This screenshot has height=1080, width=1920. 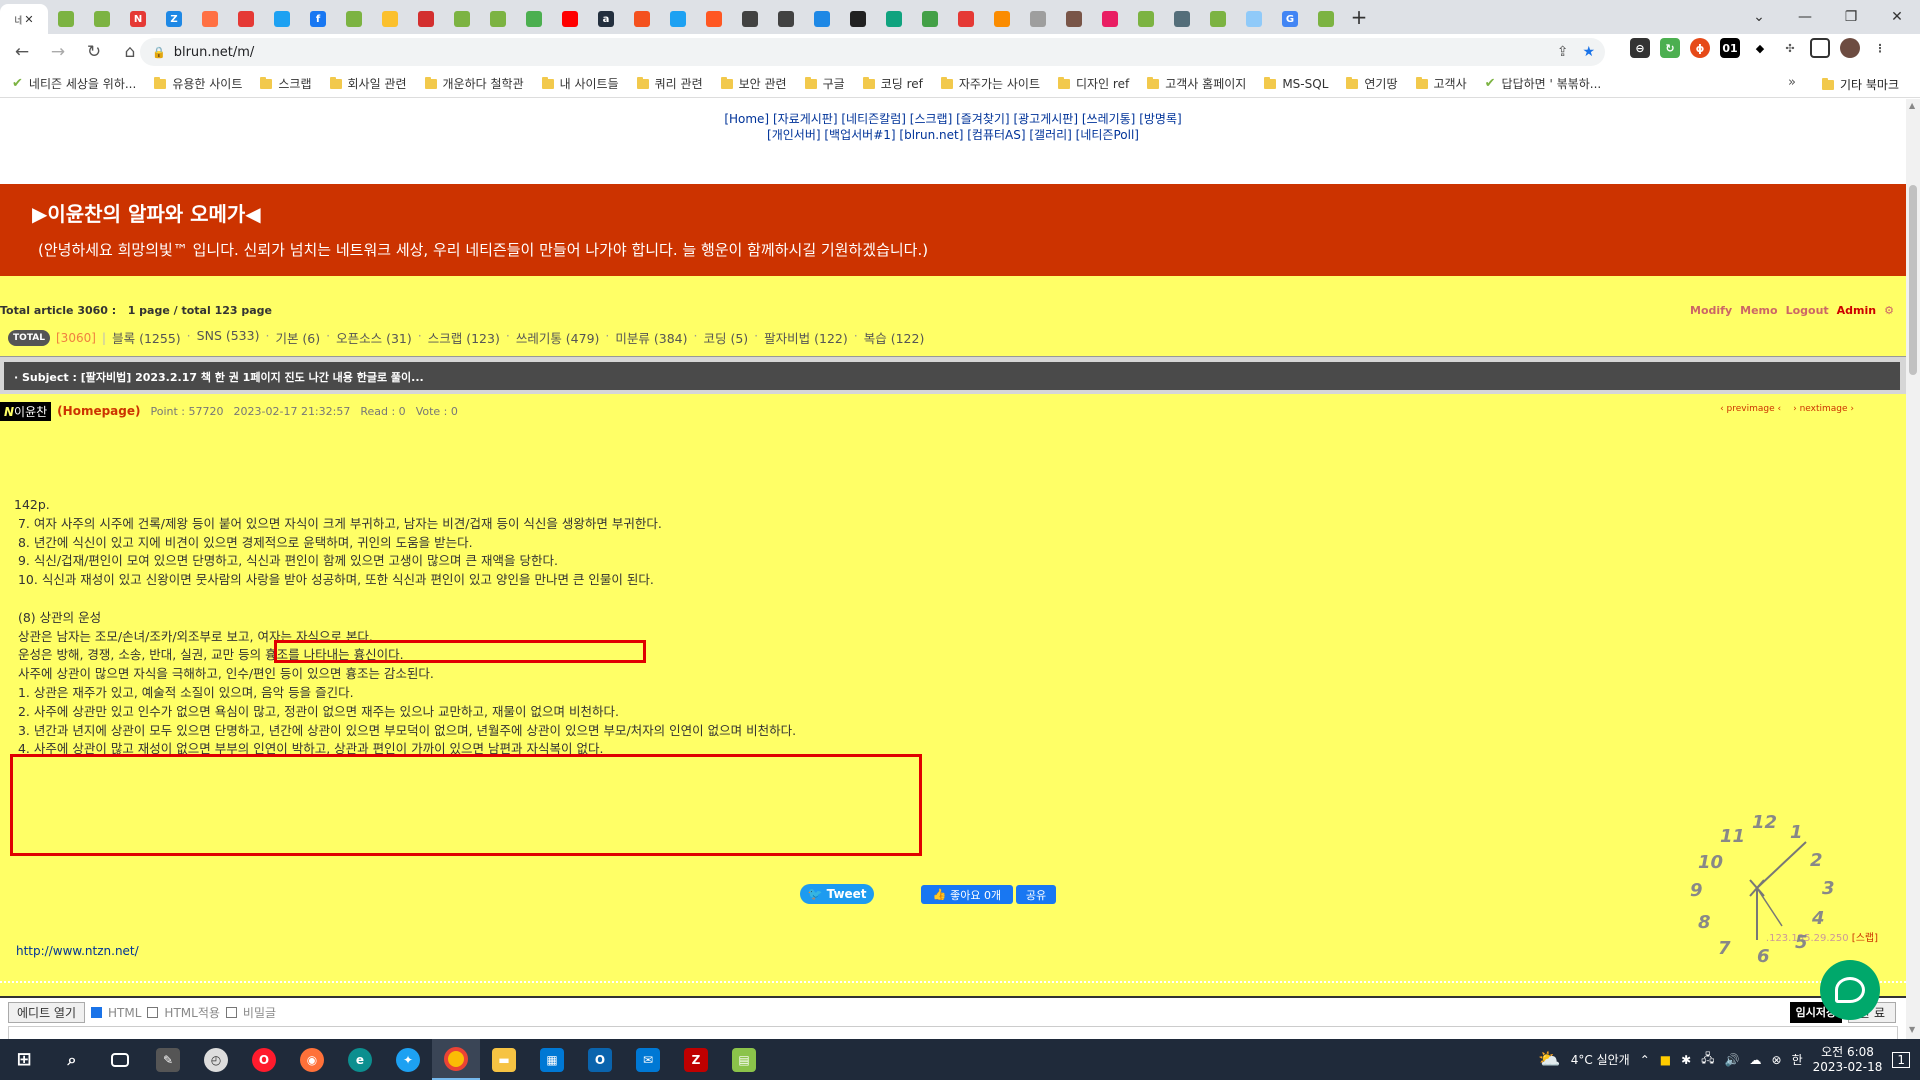 I want to click on bookmark-item: 쿼리 관련, so click(x=669, y=83).